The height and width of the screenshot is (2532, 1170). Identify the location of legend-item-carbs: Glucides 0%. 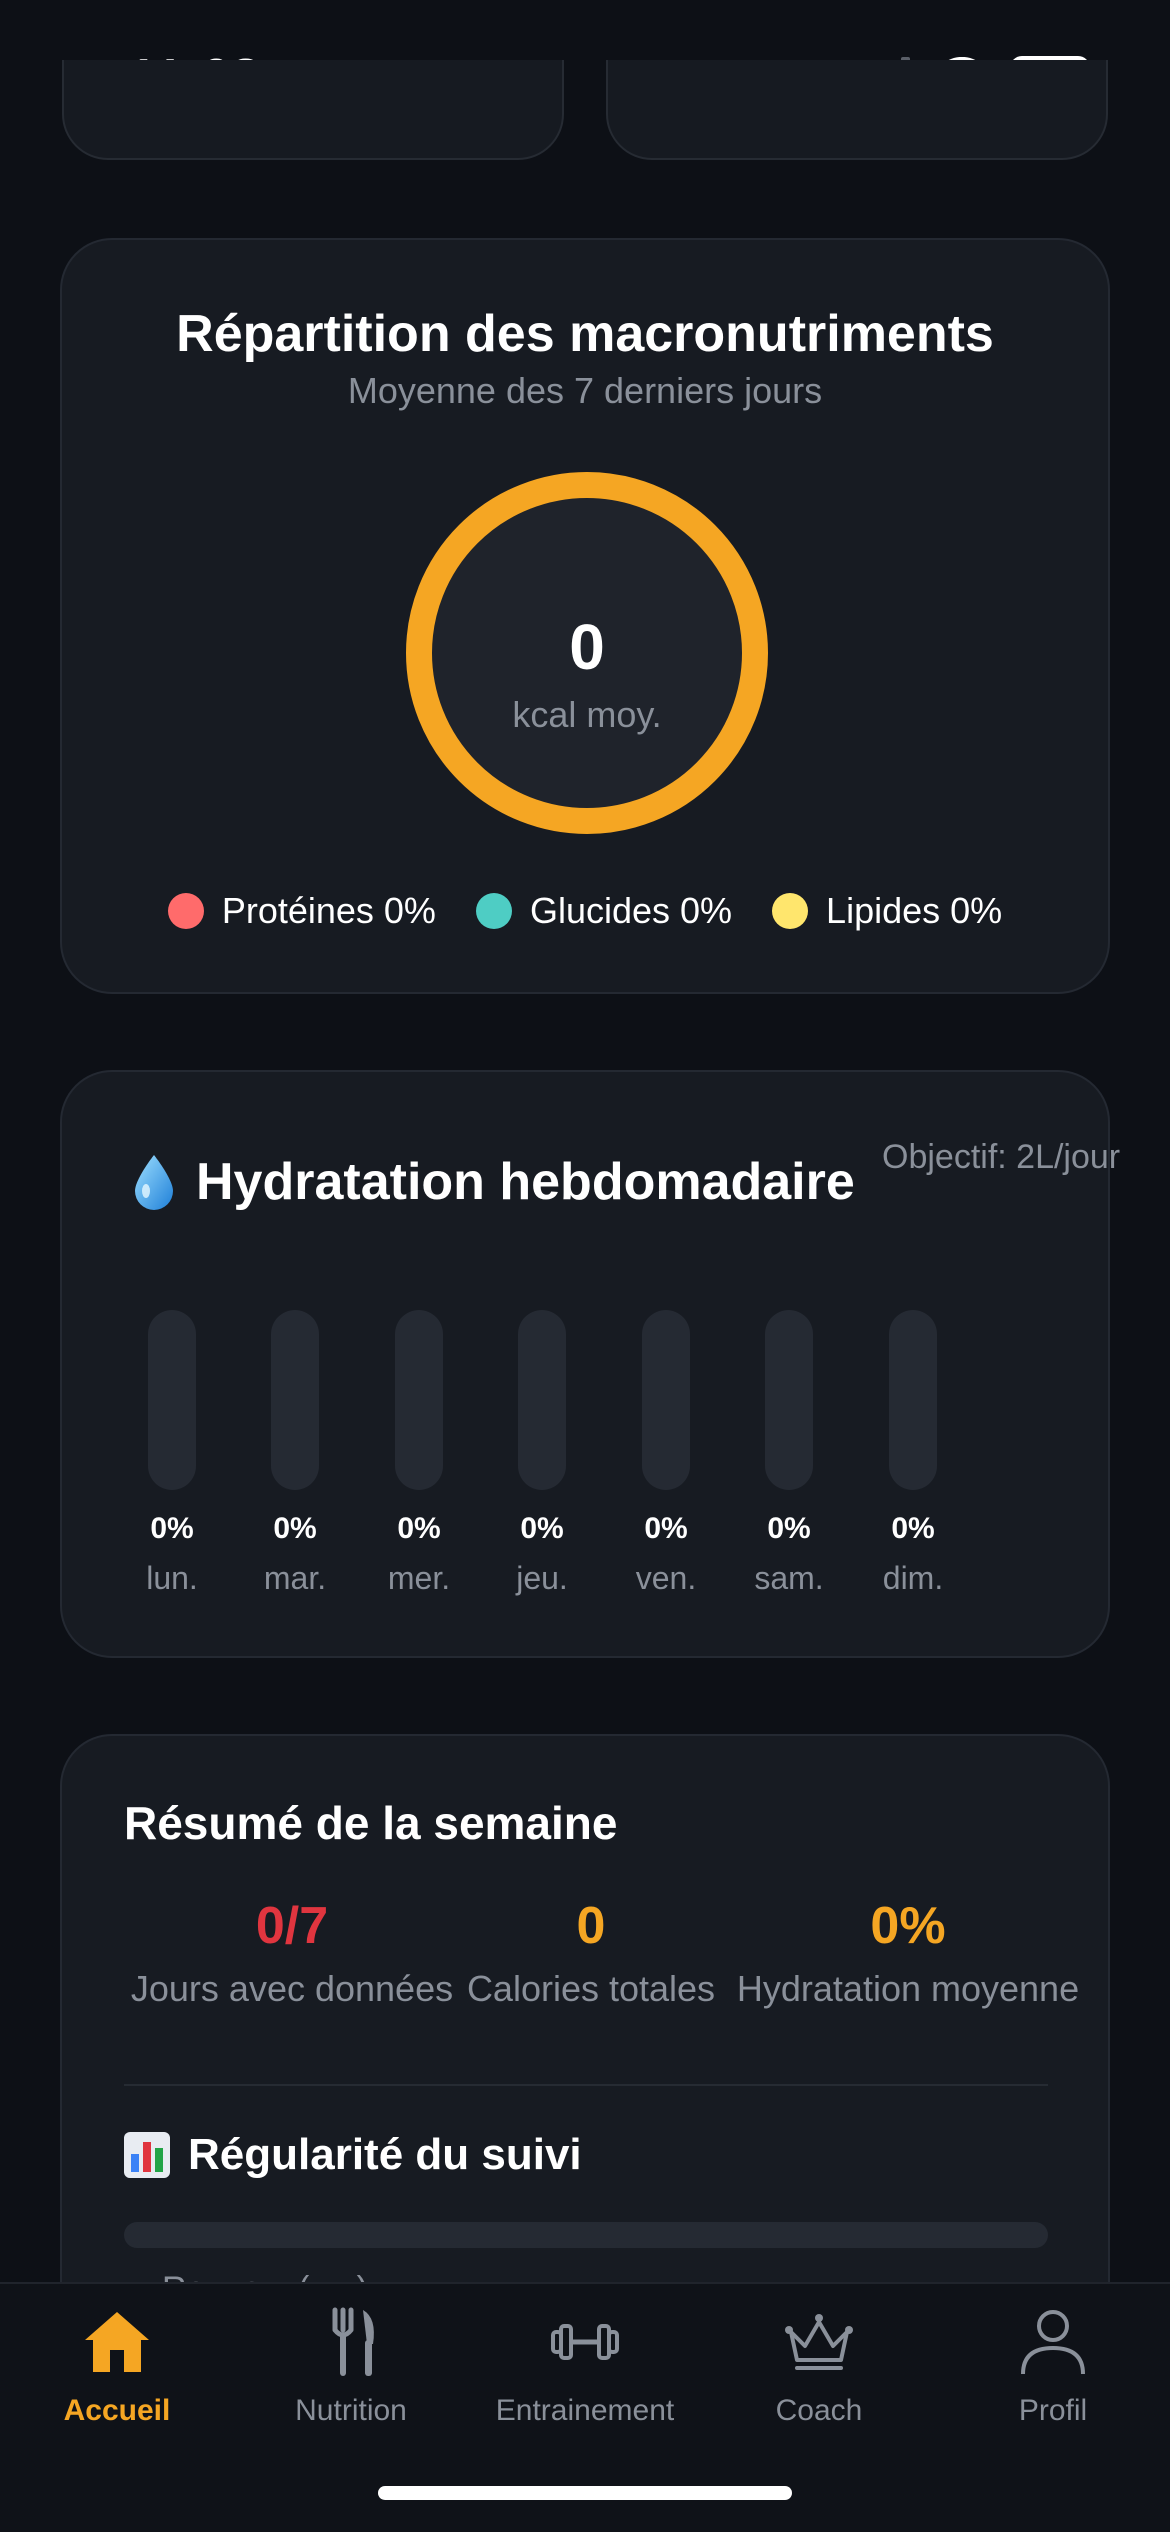
(604, 911).